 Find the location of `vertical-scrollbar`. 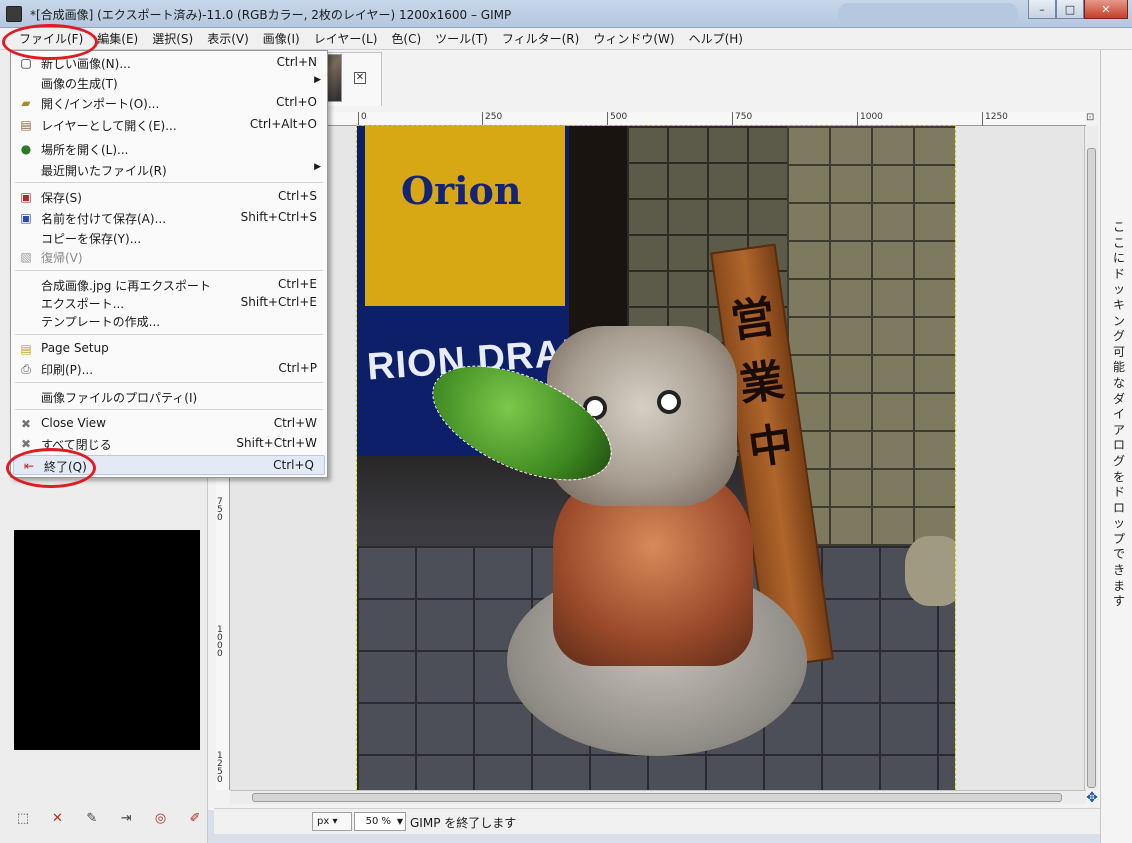

vertical-scrollbar is located at coordinates (1091, 458).